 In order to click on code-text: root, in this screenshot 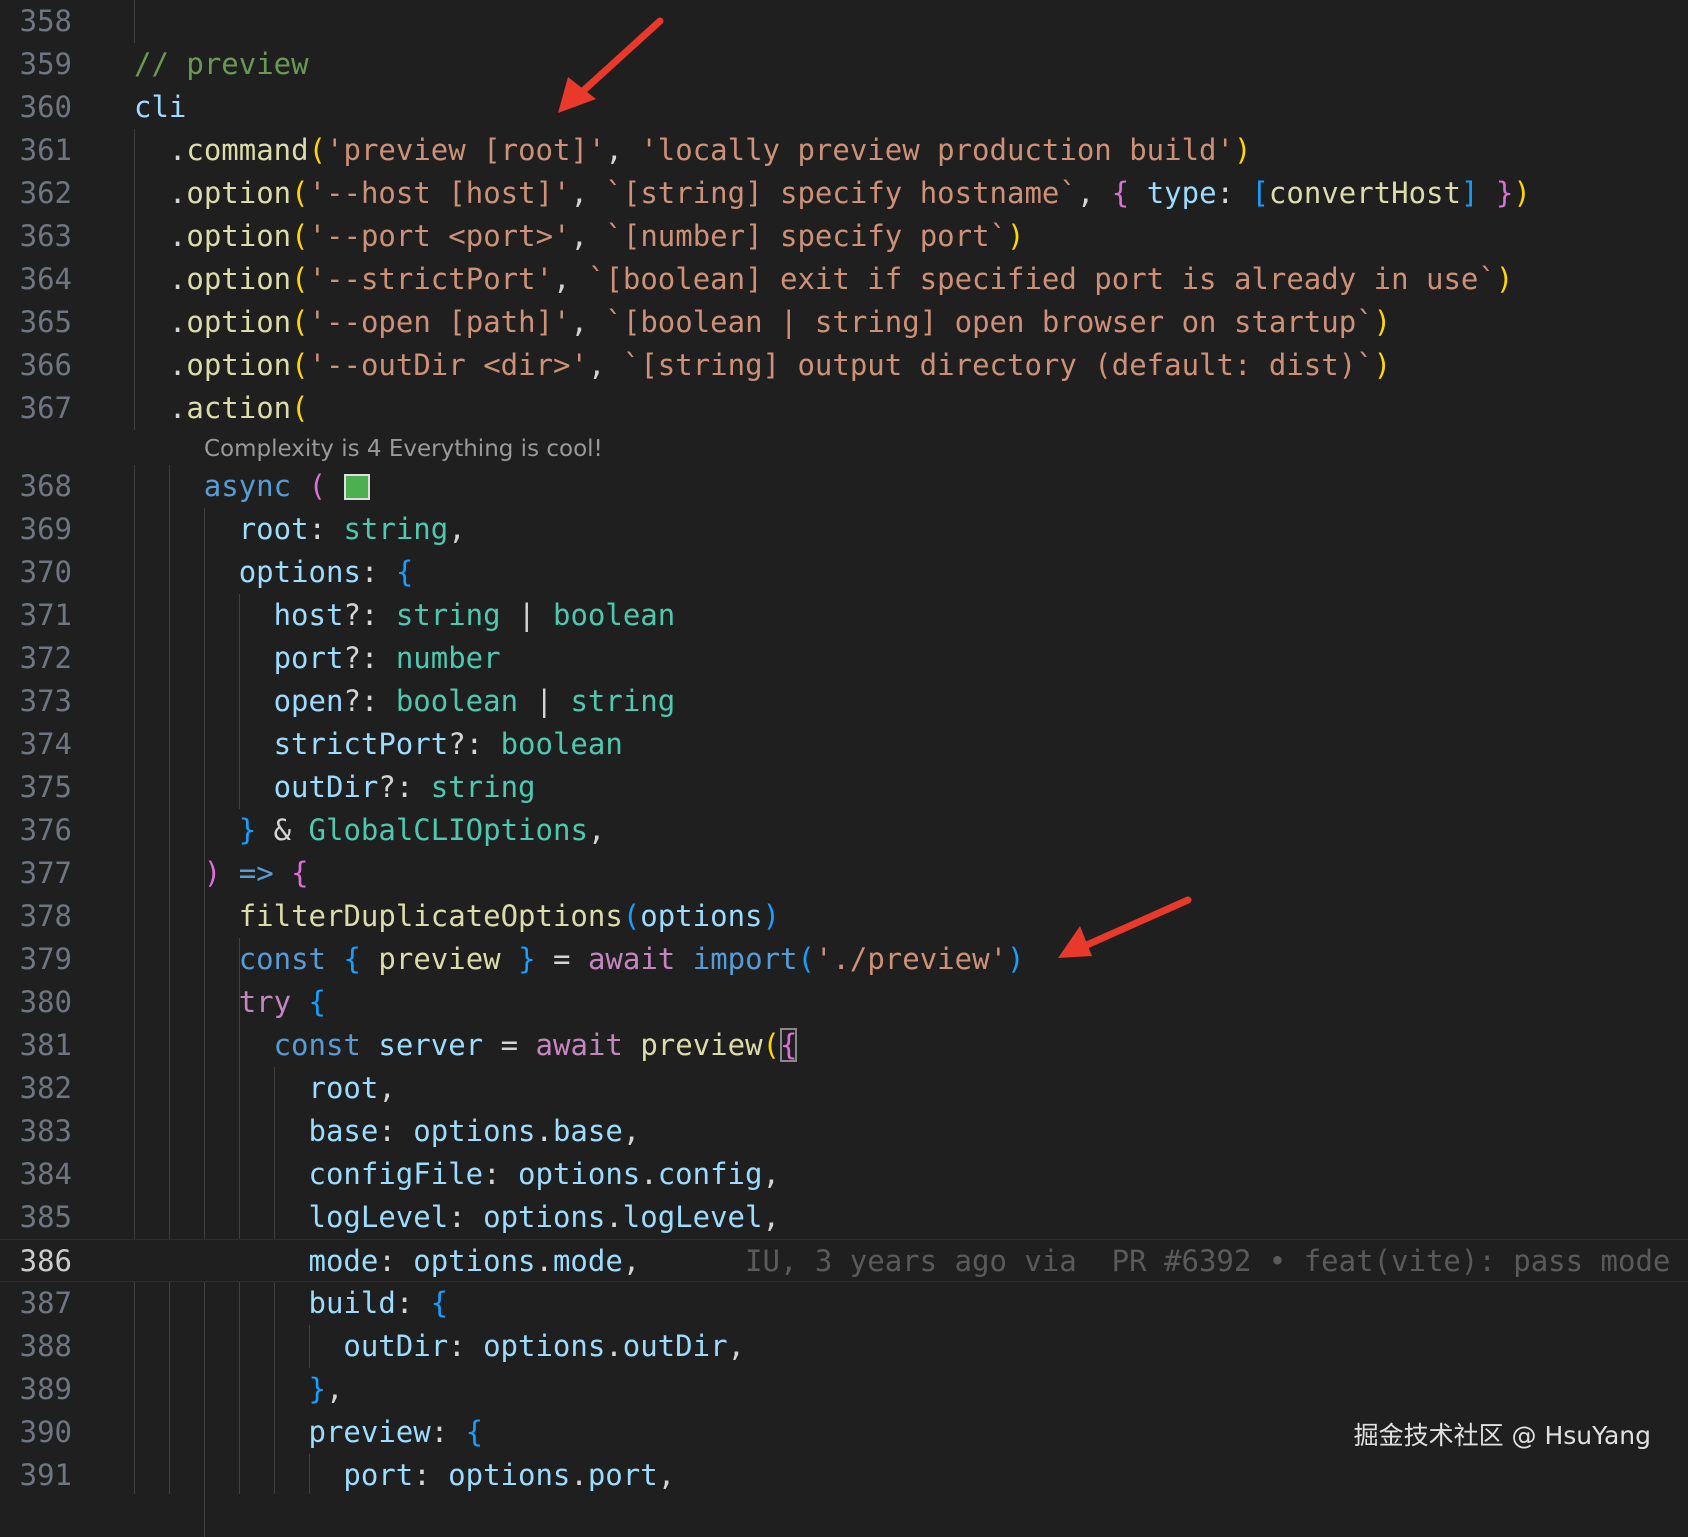, I will do `click(352, 1088)`.